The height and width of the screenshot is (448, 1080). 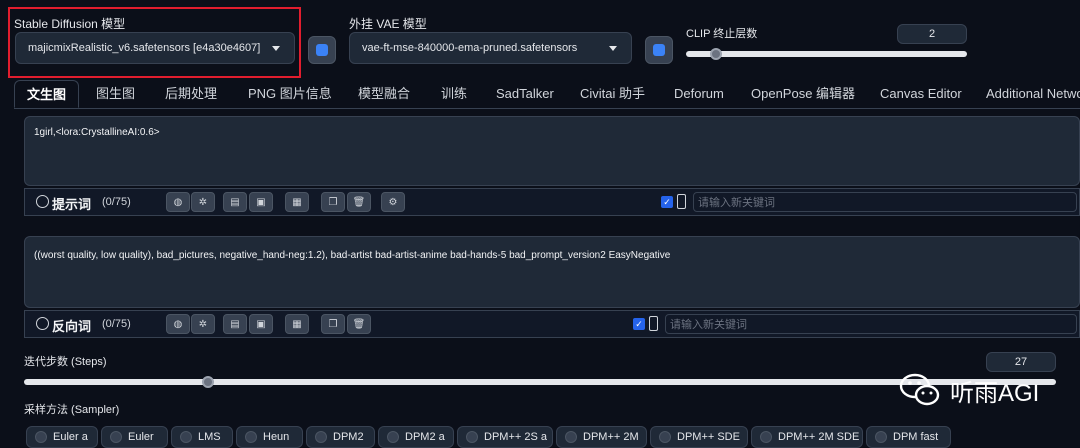 I want to click on clip-number-input: 2, so click(x=932, y=34).